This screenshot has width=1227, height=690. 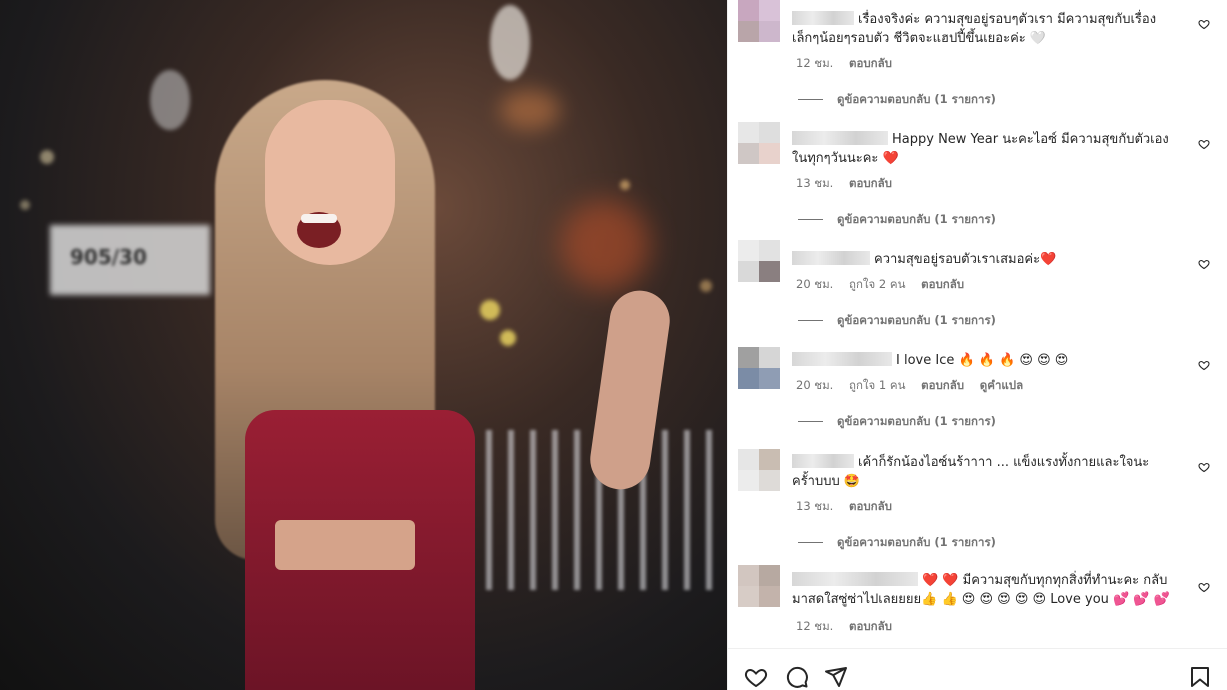 I want to click on translate-button: ดูคำแปล, so click(x=1001, y=385).